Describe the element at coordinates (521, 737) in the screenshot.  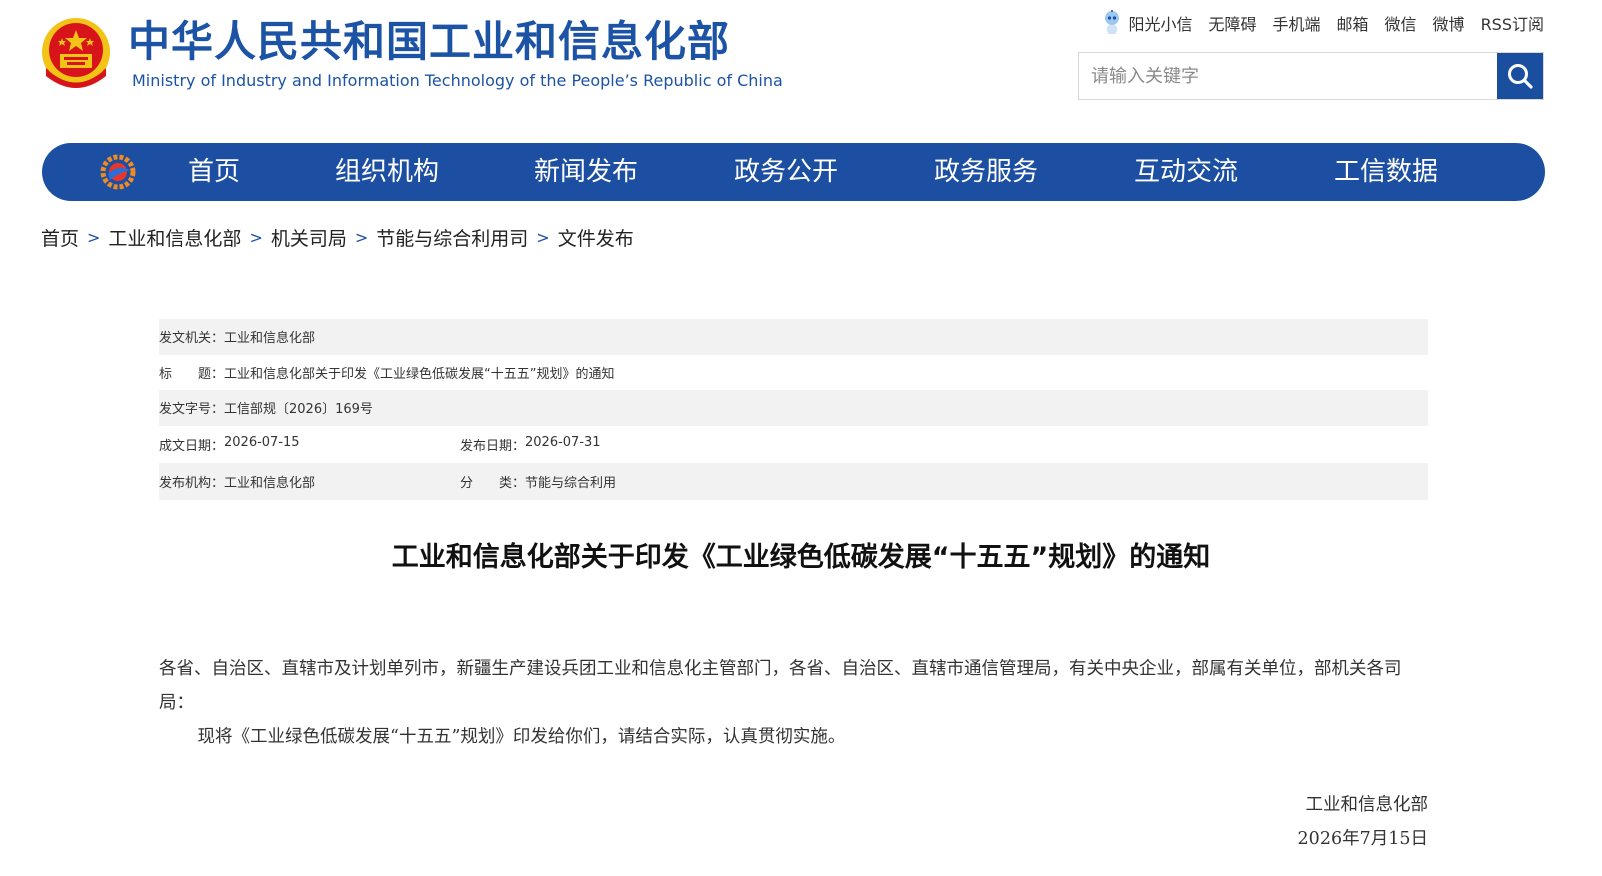
I see `article-paragraph: 现将《工业绿色低碳发展“十五五”规划》印发给你们，请结合实际，认真贯彻实施。` at that location.